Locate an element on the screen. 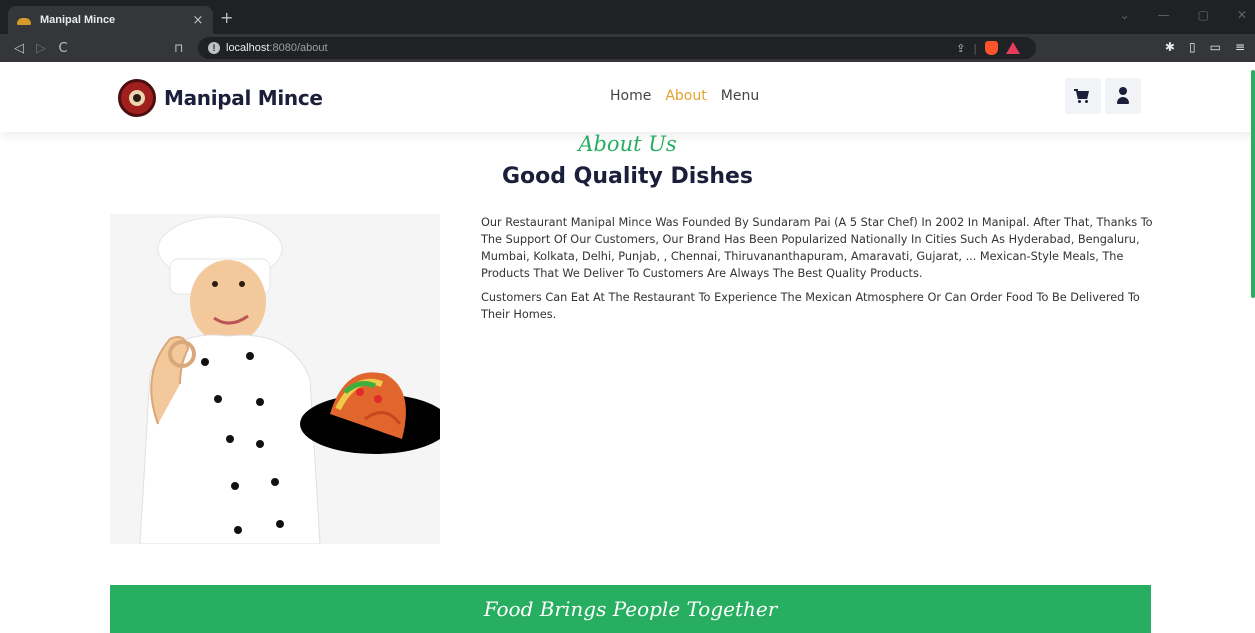  tab-search-icon: ⌄ is located at coordinates (1125, 15).